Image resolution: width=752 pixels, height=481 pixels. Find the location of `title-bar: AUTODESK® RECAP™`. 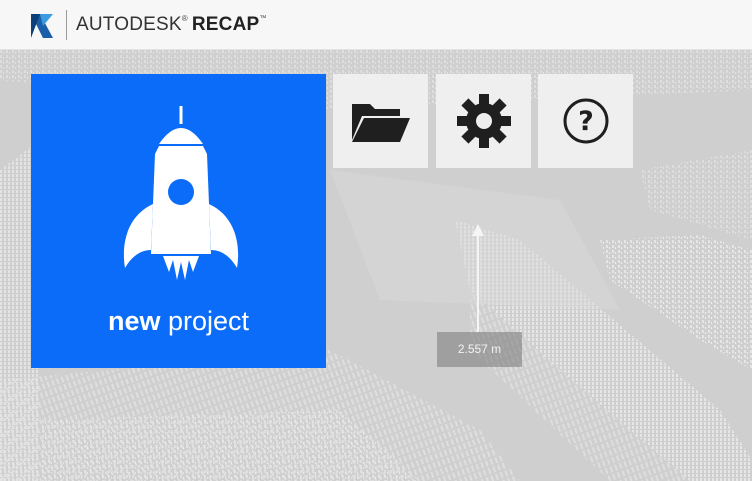

title-bar: AUTODESK® RECAP™ is located at coordinates (376, 25).